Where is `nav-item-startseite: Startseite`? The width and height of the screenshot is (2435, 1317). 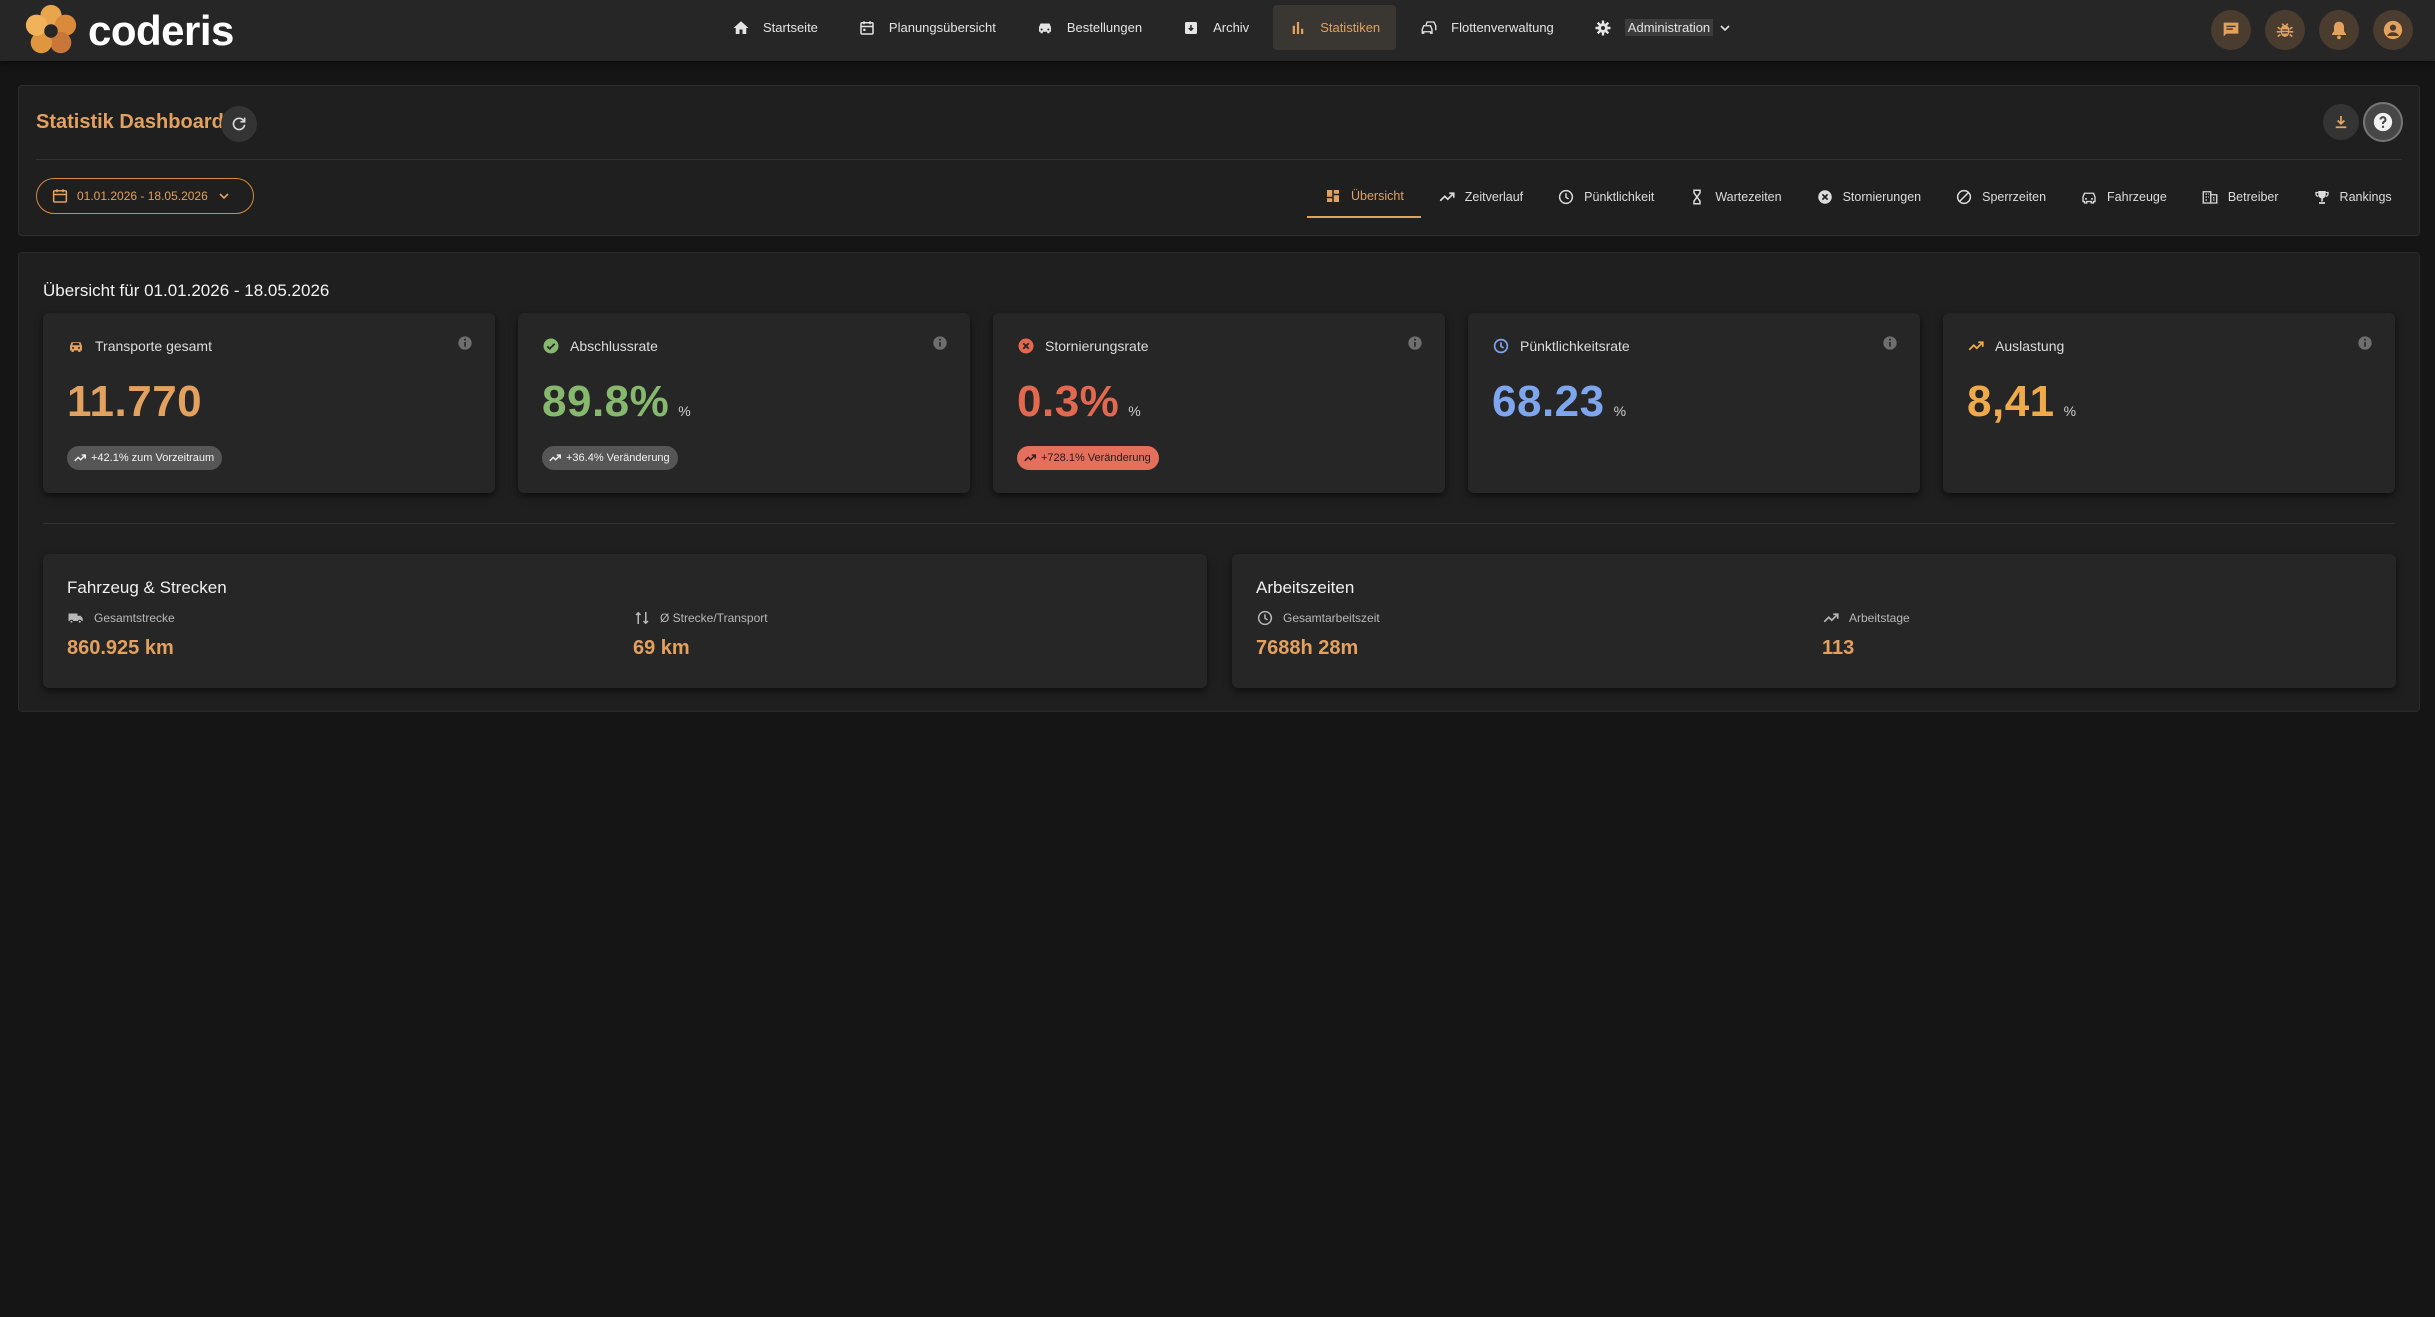 nav-item-startseite: Startseite is located at coordinates (775, 27).